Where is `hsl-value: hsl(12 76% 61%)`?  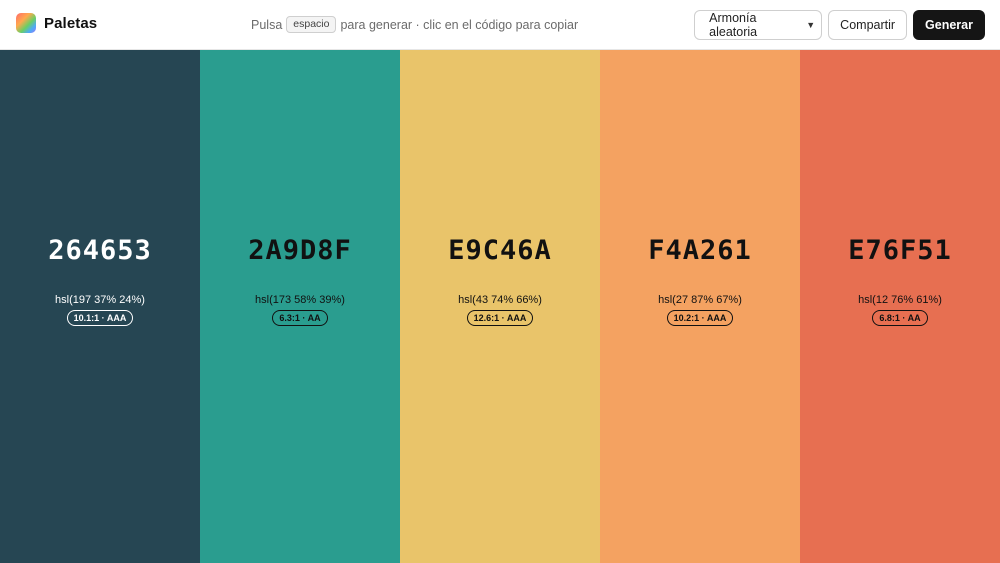 hsl-value: hsl(12 76% 61%) is located at coordinates (900, 300).